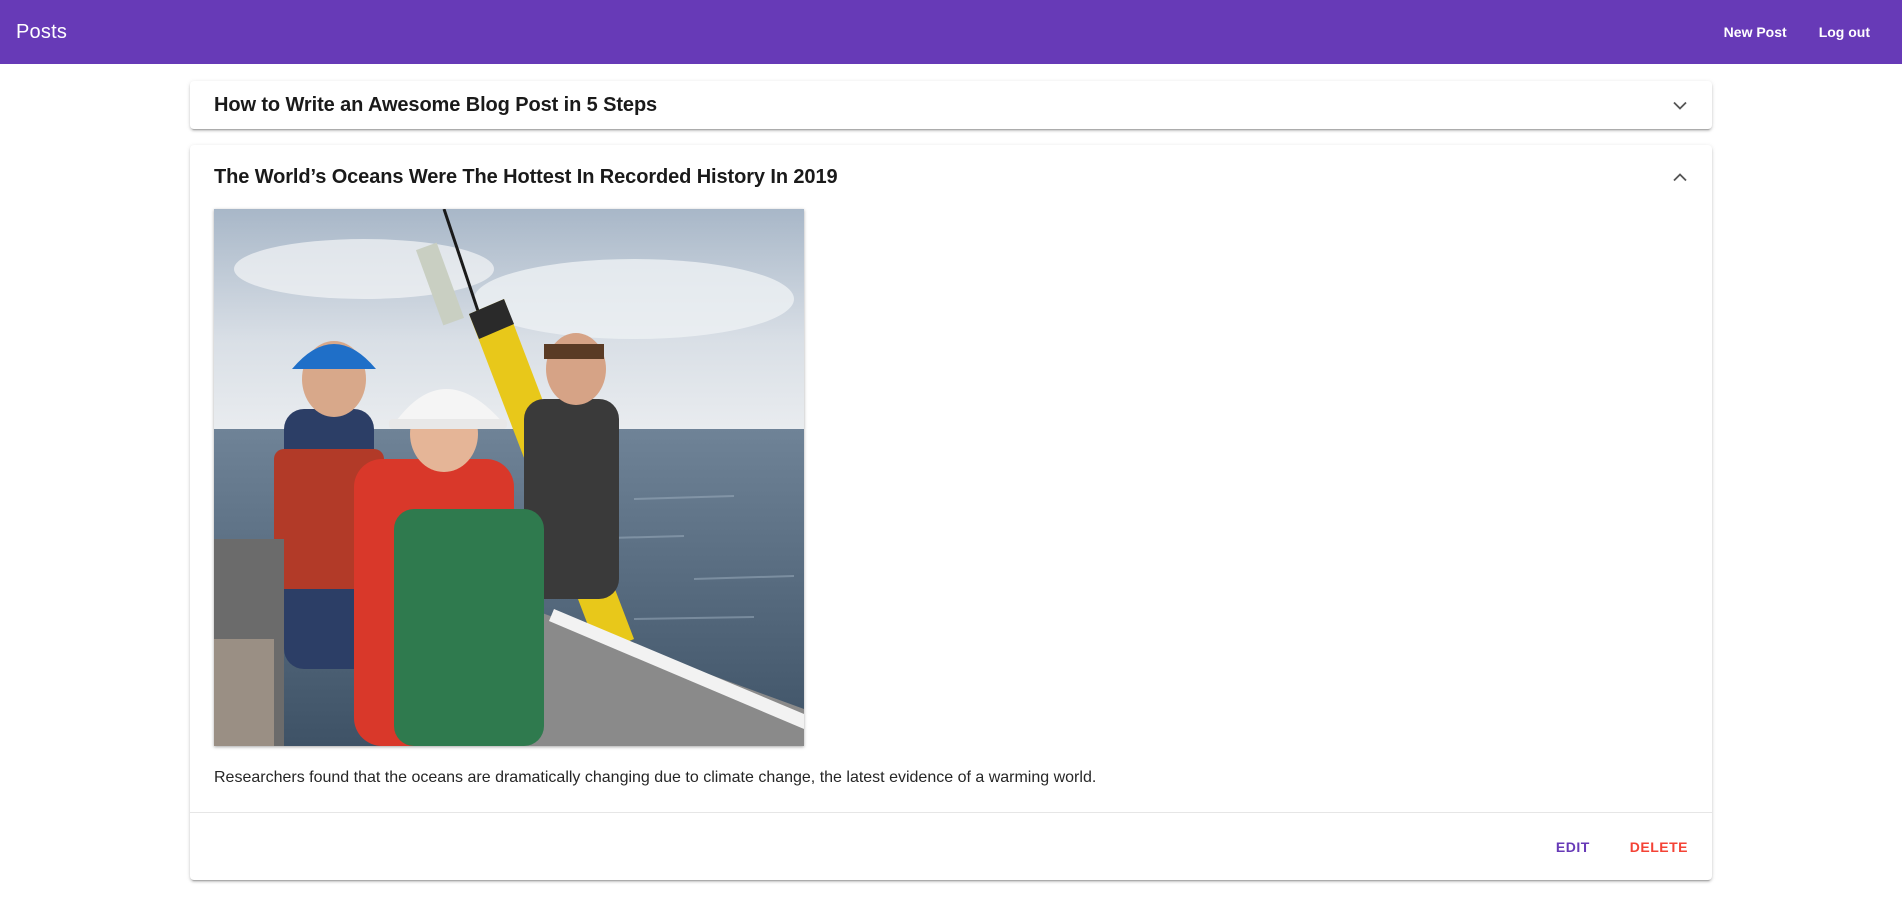 The image size is (1902, 917). What do you see at coordinates (951, 32) in the screenshot?
I see `top-app-bar: Posts New Post Log out` at bounding box center [951, 32].